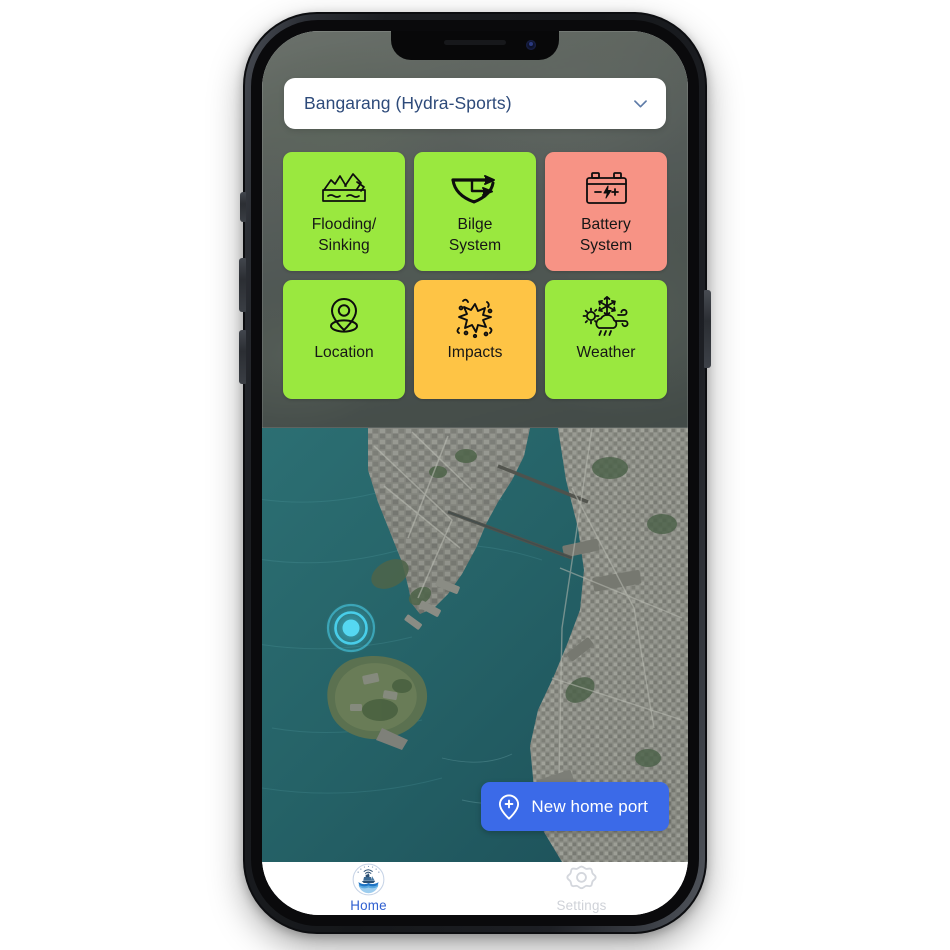 The image size is (950, 950). What do you see at coordinates (606, 316) in the screenshot?
I see `weather-mixed-icon` at bounding box center [606, 316].